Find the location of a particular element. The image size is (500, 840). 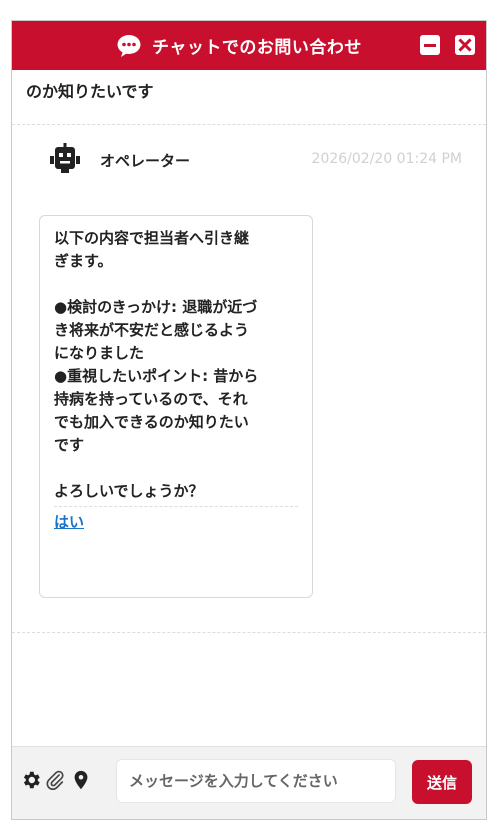

chat-input-bar: 送信 is located at coordinates (249, 782).